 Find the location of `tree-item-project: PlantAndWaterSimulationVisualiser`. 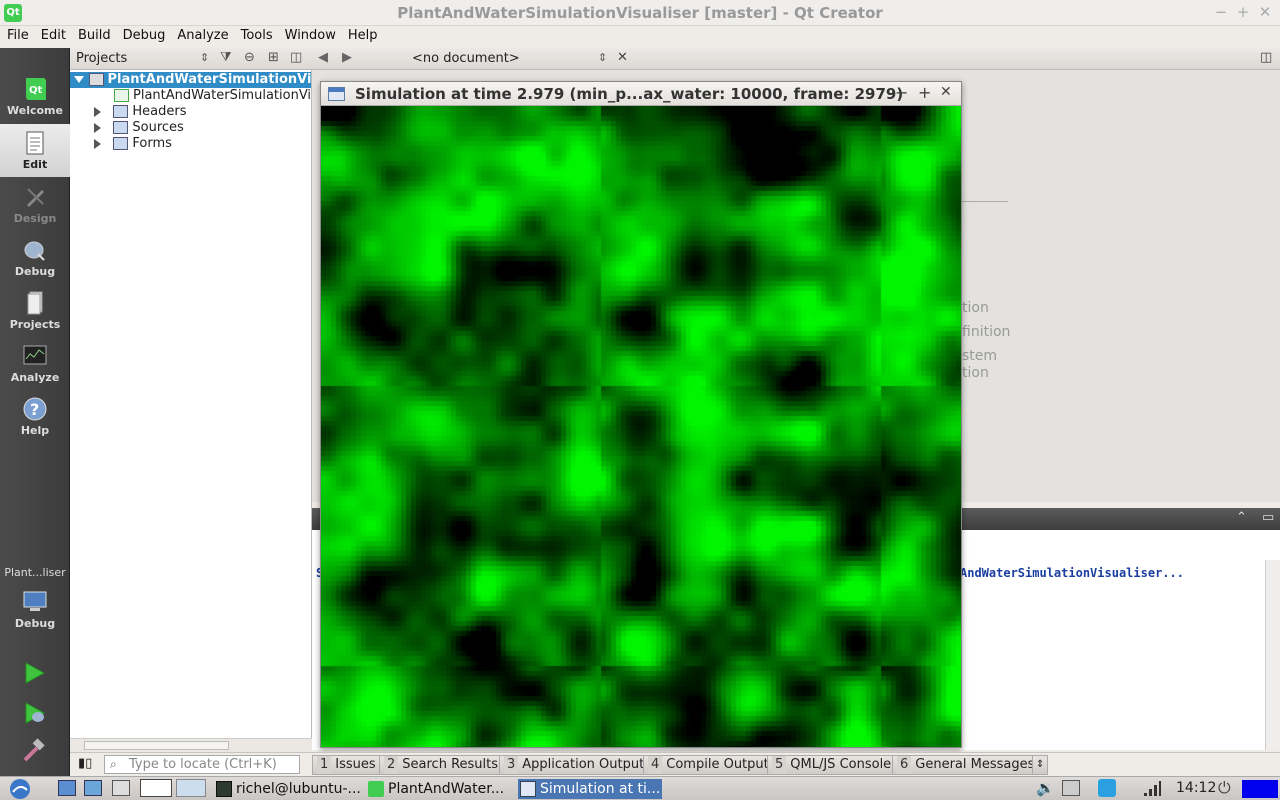

tree-item-project: PlantAndWaterSimulationVisualiser is located at coordinates (190, 80).